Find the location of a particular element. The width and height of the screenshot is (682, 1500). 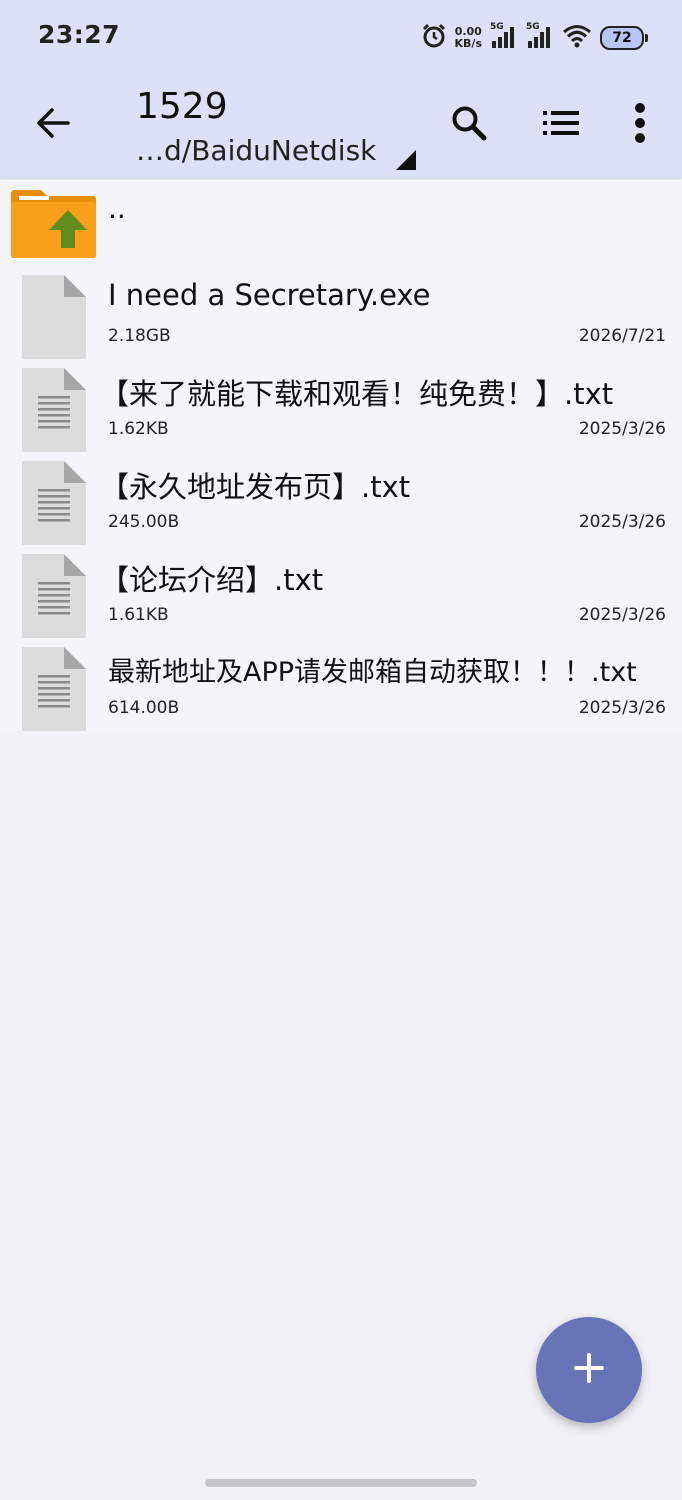

file-size: 1.62KB is located at coordinates (138, 429).